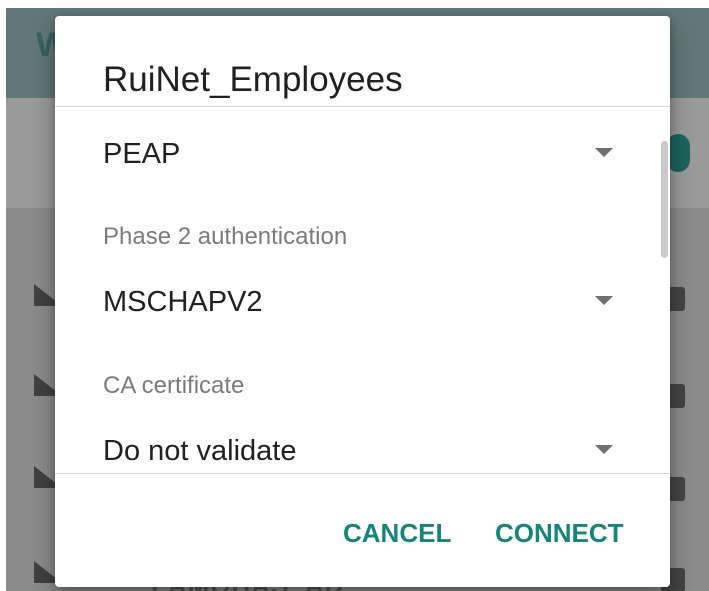  I want to click on ca-certificate-select: Do not validate, so click(358, 446).